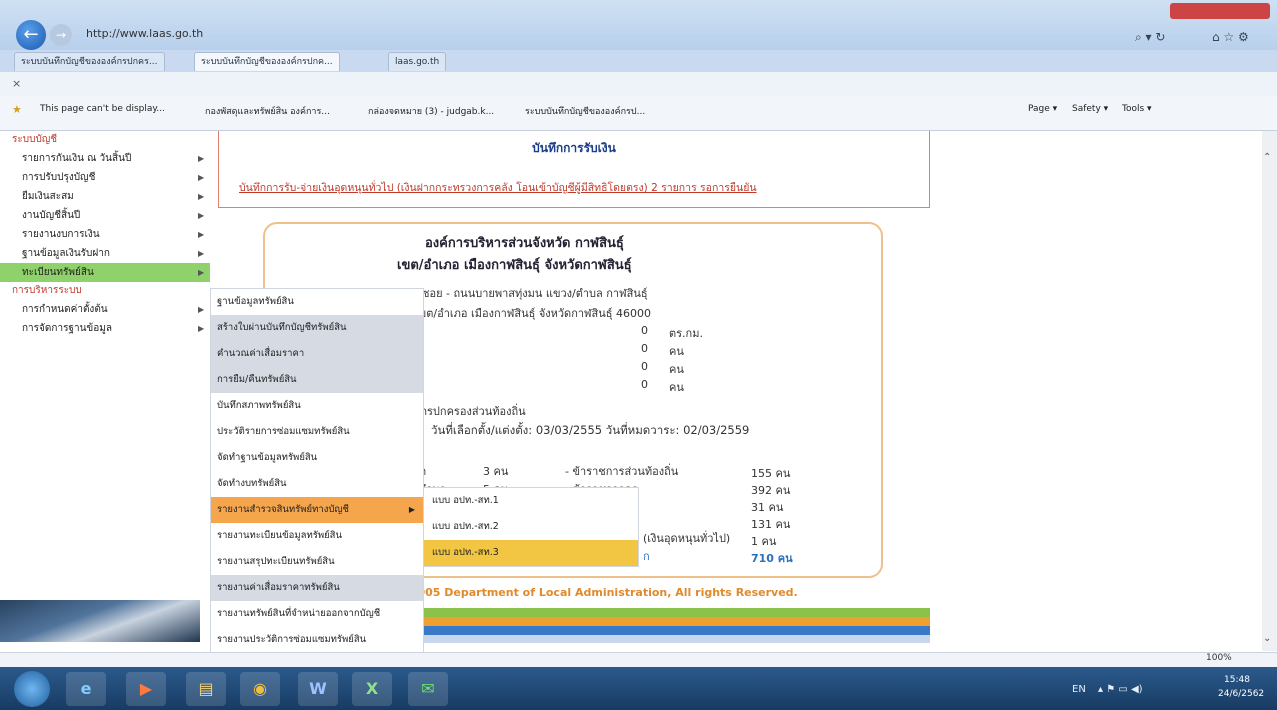 This screenshot has height=710, width=1277. I want to click on tab-3: laas.go.th, so click(417, 61).